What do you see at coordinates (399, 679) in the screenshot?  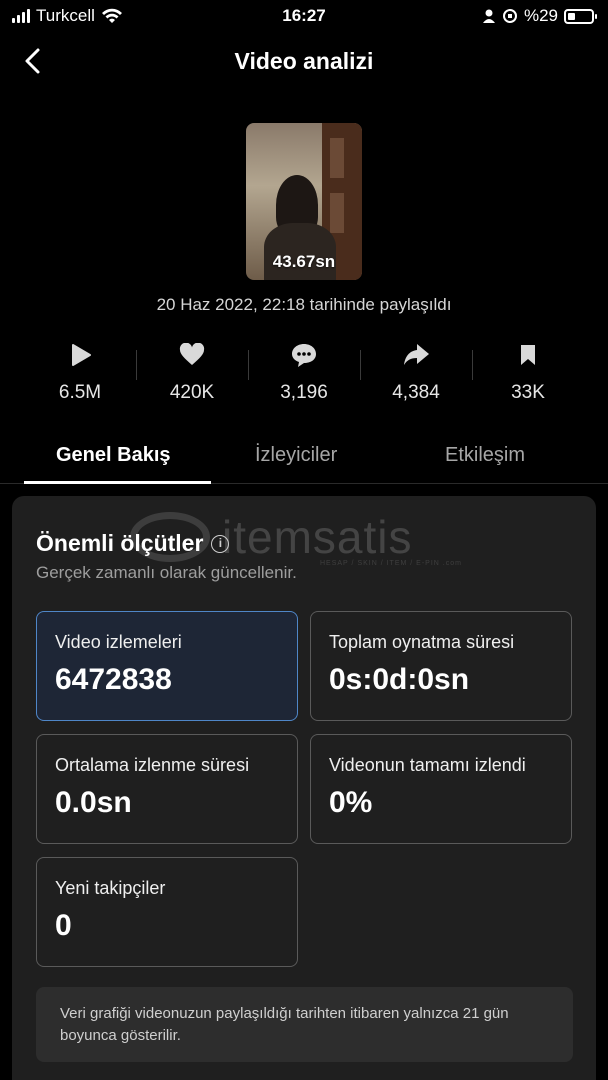 I see `metric-value: 0s:0d:0sn` at bounding box center [399, 679].